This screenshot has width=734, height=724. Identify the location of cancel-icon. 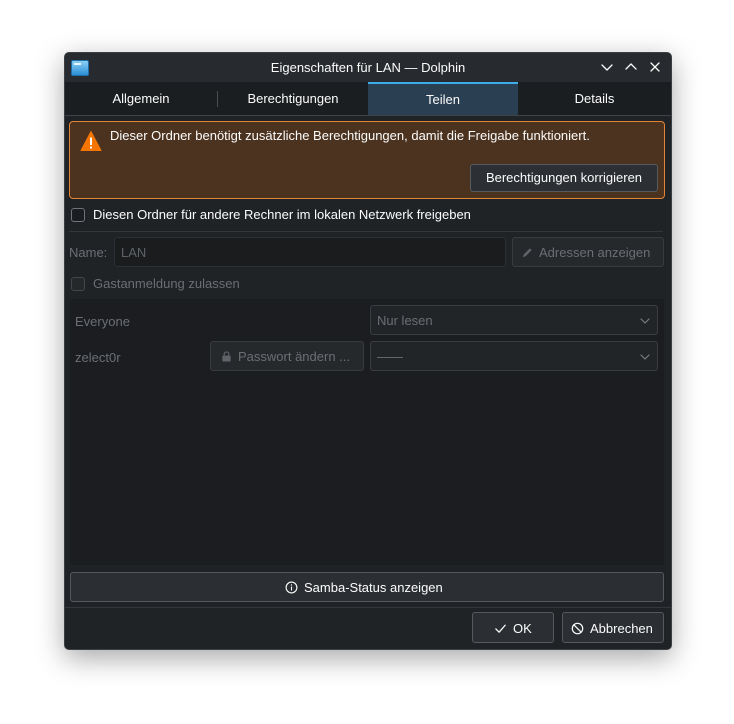
(577, 628).